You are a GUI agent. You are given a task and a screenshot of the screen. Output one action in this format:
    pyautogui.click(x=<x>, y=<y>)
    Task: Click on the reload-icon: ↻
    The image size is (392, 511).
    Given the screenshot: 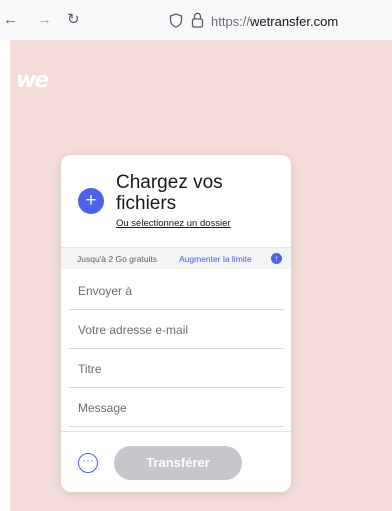 What is the action you would take?
    pyautogui.click(x=73, y=20)
    